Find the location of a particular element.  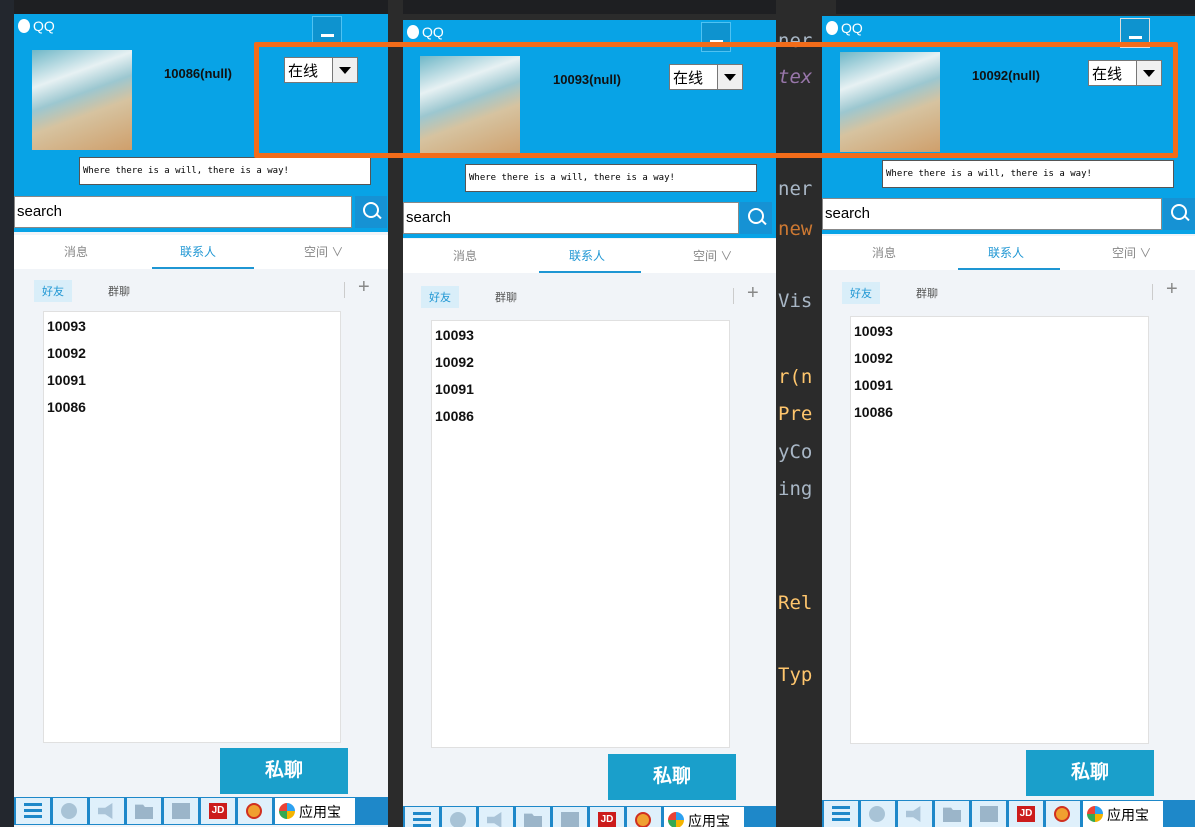

code-line: ing is located at coordinates (795, 489).